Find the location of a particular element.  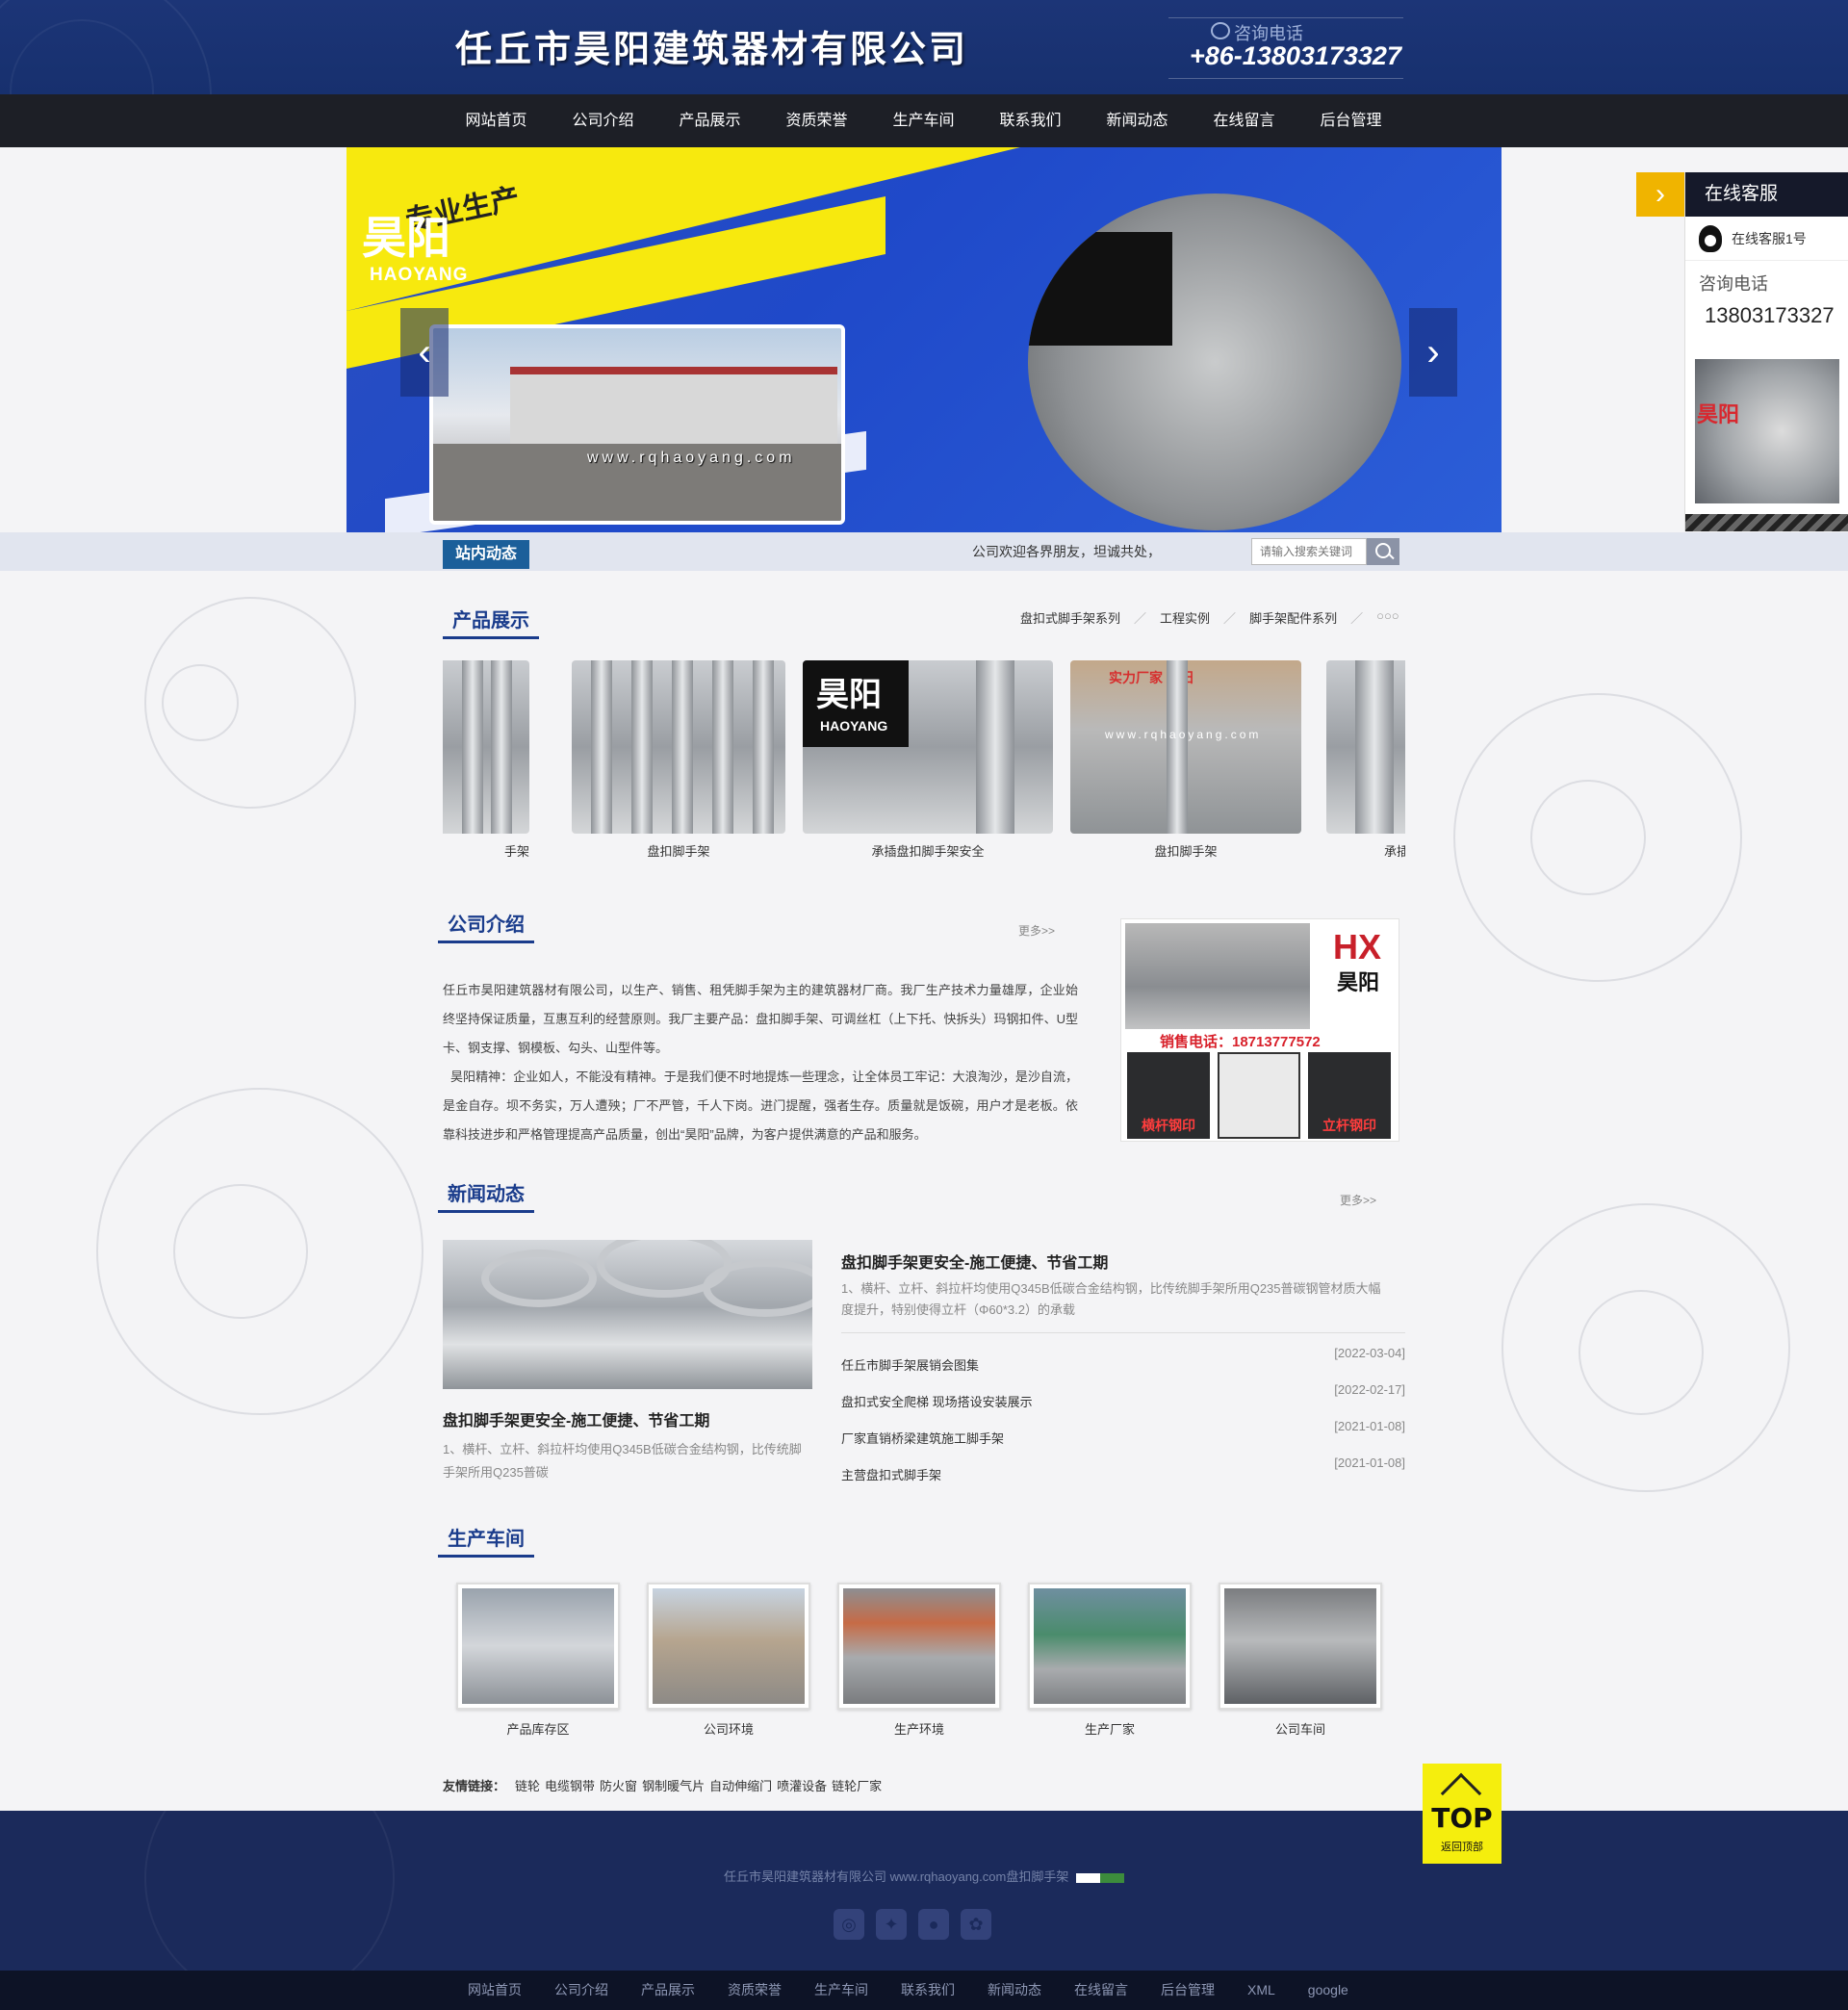

product-card: 昊阳 HAOYANG 承插盘扣脚手架安全 is located at coordinates (928, 764).